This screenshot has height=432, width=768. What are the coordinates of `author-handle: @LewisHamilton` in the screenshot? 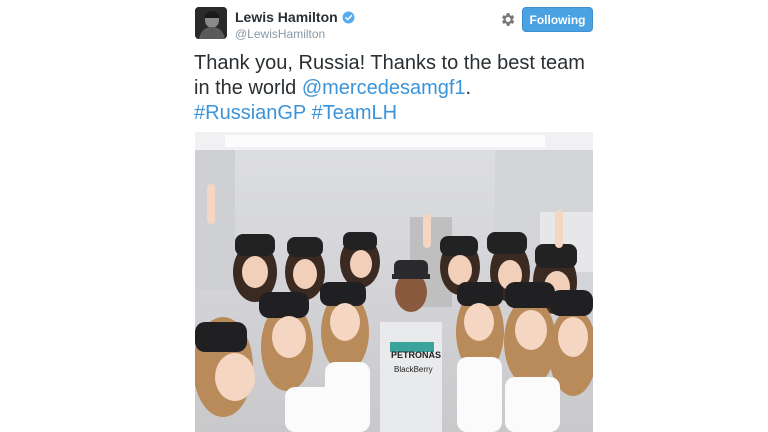 It's located at (280, 34).